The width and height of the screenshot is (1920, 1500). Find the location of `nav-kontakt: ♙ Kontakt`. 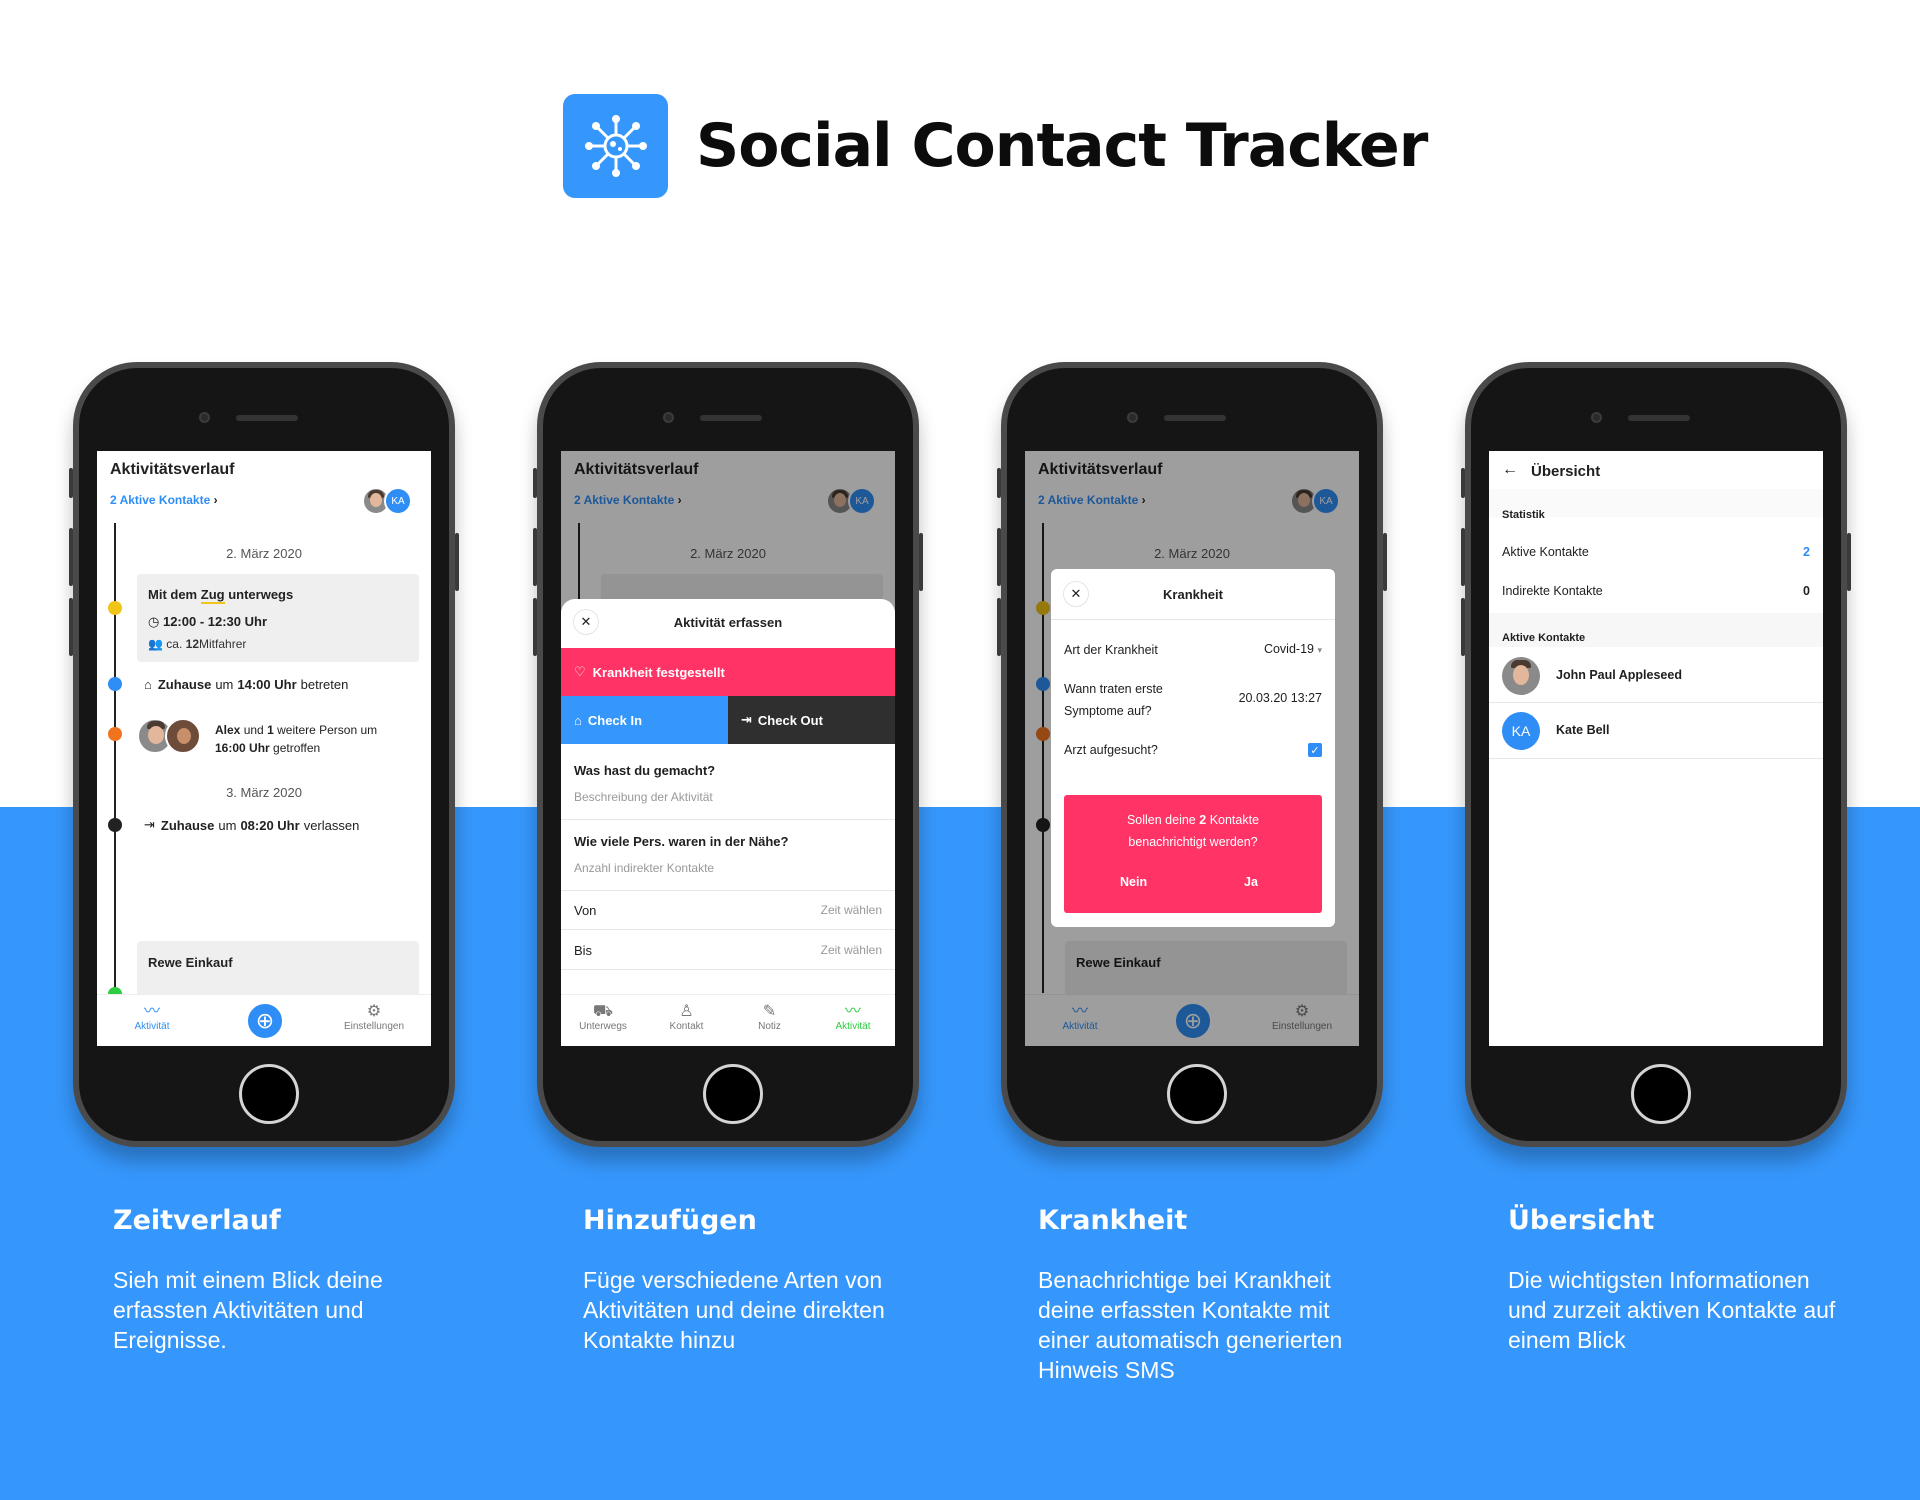

nav-kontakt: ♙ Kontakt is located at coordinates (686, 1017).